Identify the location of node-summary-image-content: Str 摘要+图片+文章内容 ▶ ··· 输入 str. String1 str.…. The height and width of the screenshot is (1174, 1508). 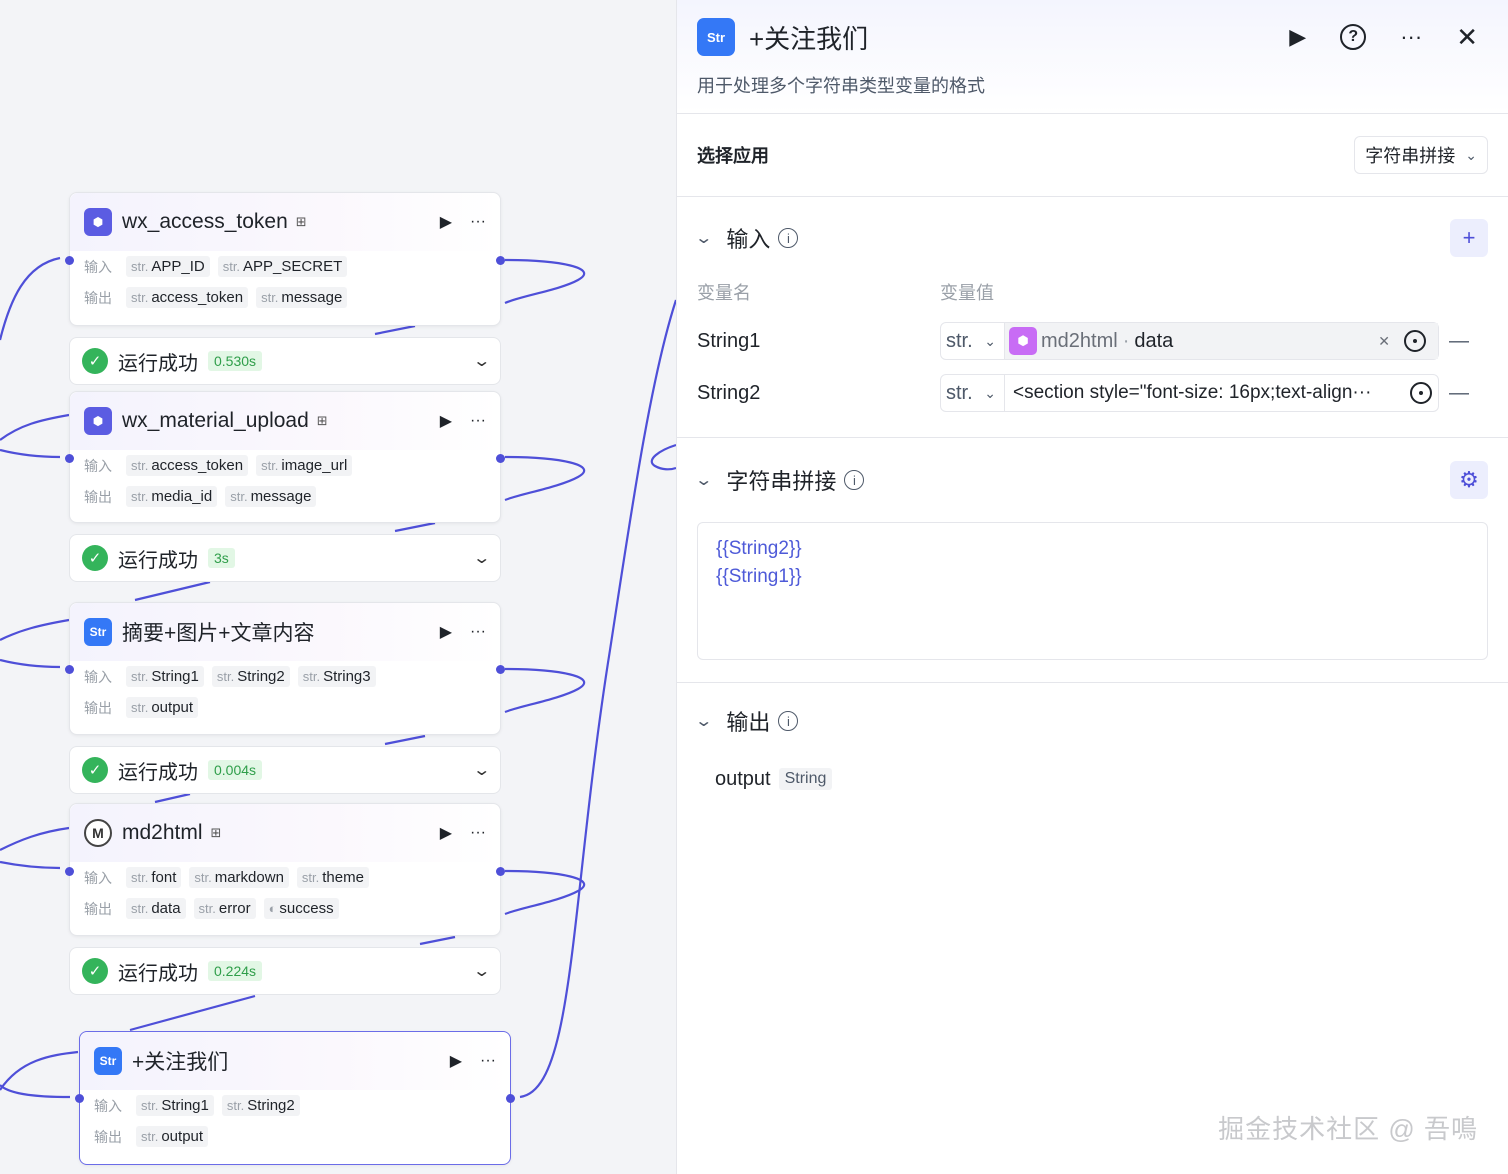
(285, 668).